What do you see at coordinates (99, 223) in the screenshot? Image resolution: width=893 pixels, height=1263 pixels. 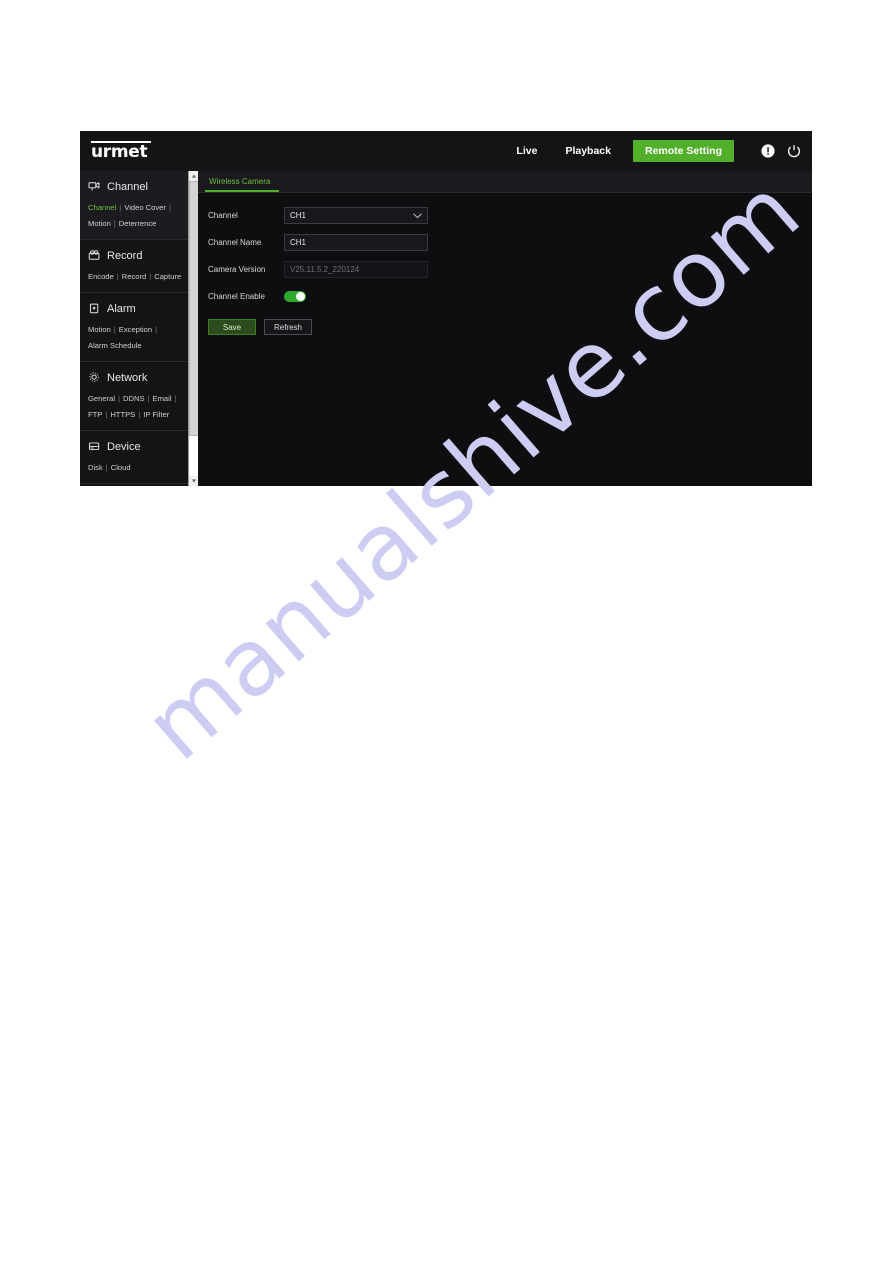 I see `sidebar-link-motion: Motion` at bounding box center [99, 223].